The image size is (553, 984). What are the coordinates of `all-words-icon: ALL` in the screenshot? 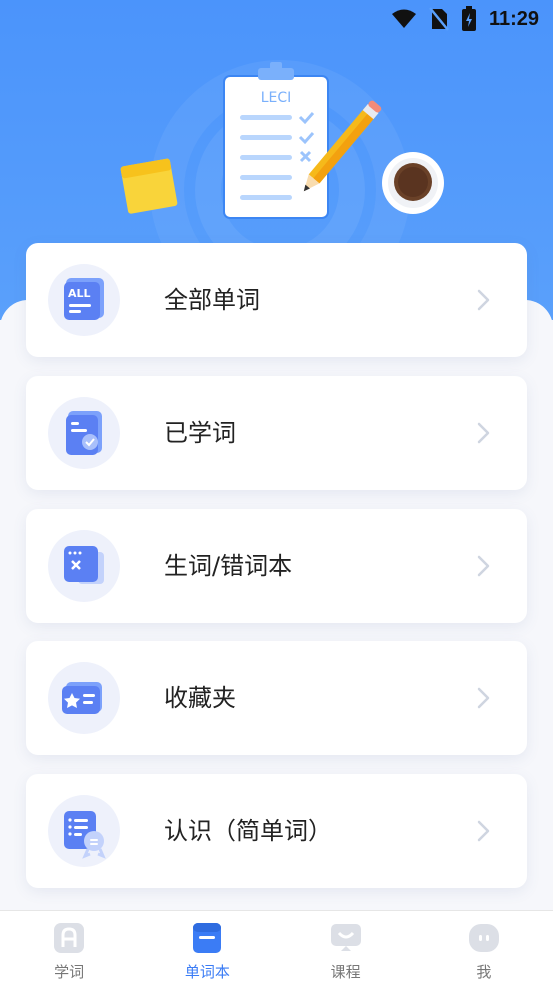 It's located at (84, 300).